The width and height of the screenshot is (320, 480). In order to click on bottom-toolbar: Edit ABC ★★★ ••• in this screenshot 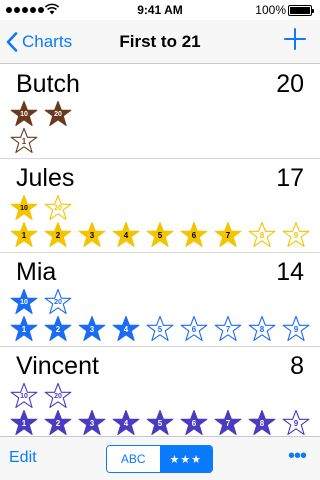, I will do `click(160, 458)`.